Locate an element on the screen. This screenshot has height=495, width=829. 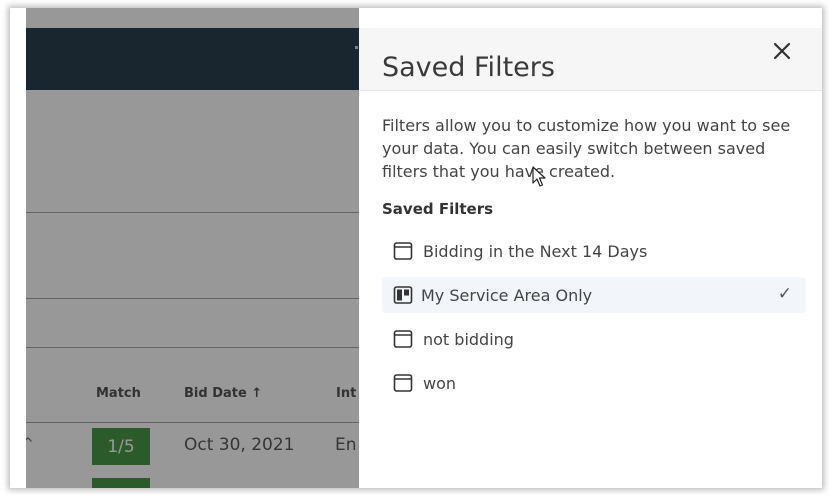
window-edge is located at coordinates (18, 248).